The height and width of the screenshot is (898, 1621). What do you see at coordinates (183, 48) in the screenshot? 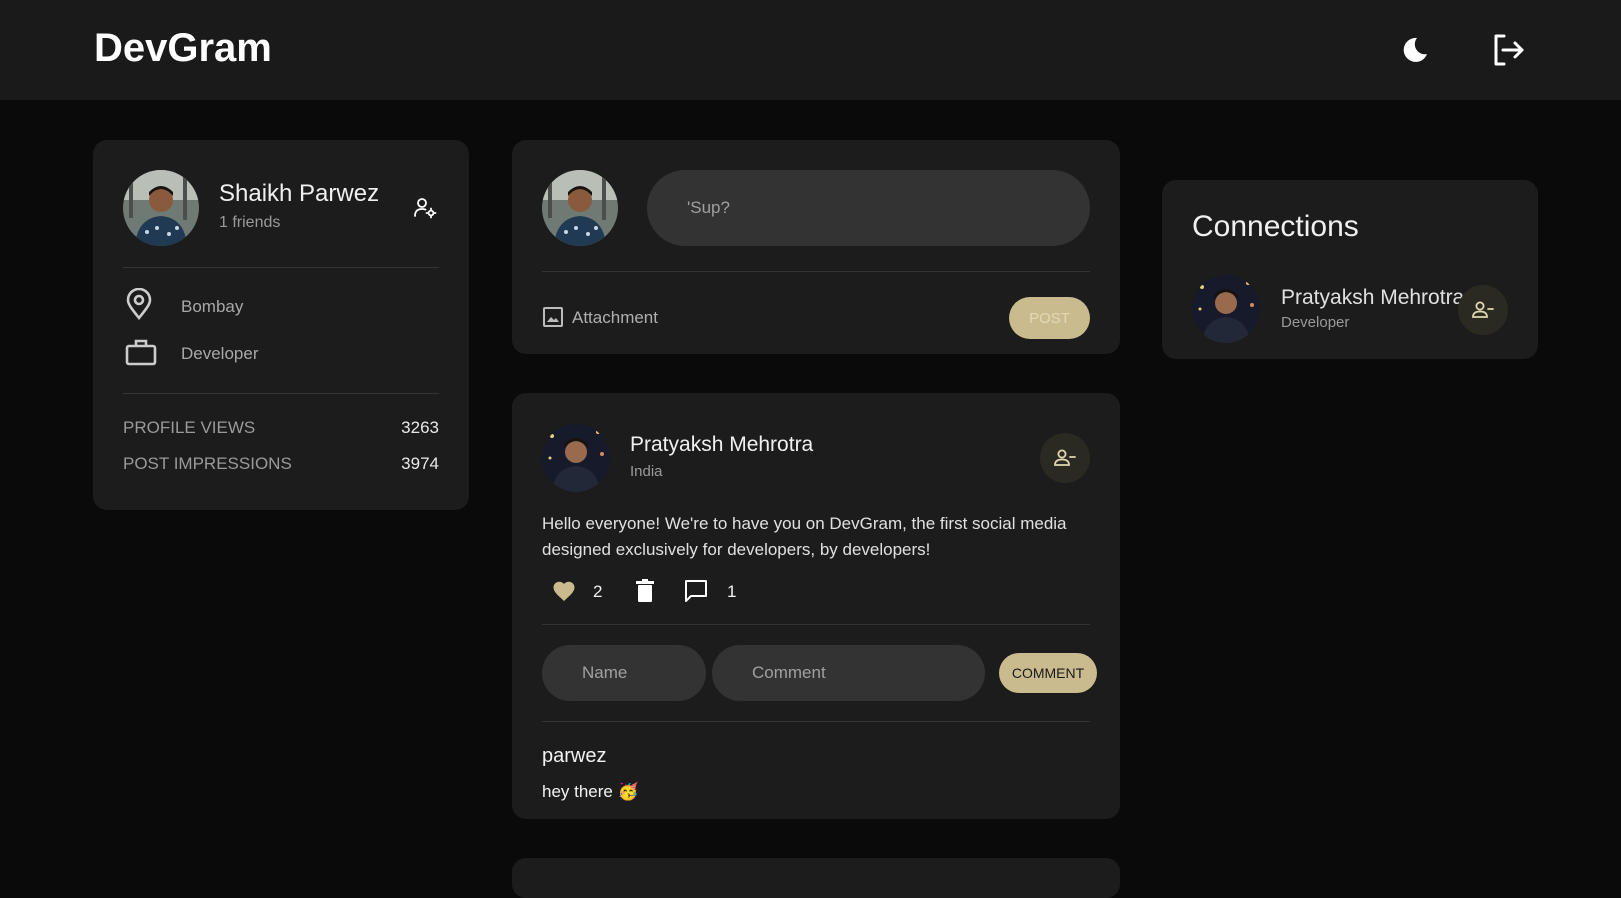
I see `brand-logo: DevGram` at bounding box center [183, 48].